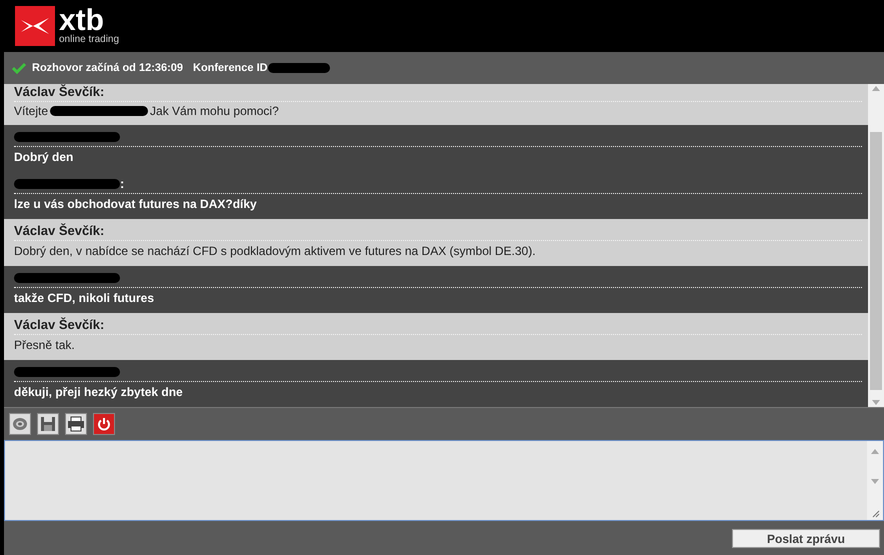 The width and height of the screenshot is (884, 555). What do you see at coordinates (135, 204) in the screenshot?
I see `message-text: lze u vás obchodovat futures na DAX?díky` at bounding box center [135, 204].